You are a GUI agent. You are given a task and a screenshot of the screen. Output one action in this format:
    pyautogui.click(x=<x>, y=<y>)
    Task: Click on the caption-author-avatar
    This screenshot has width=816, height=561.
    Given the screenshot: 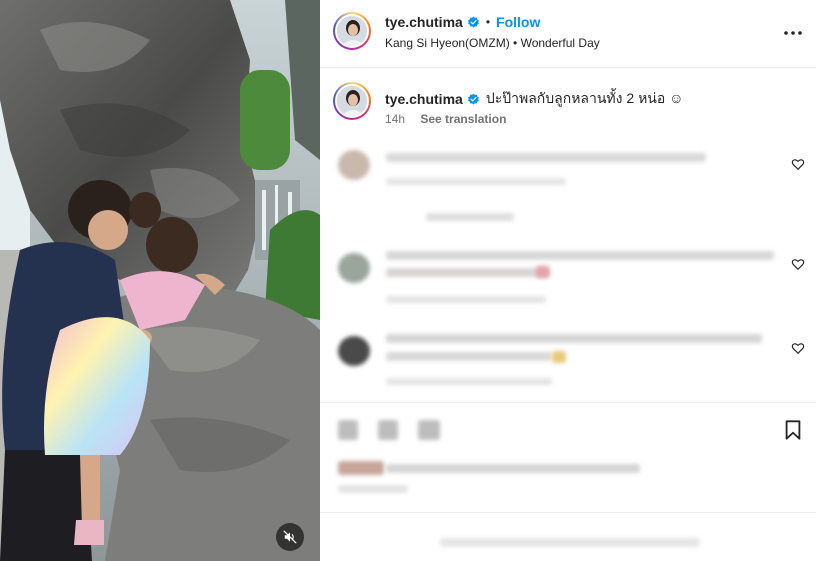 What is the action you would take?
    pyautogui.click(x=352, y=101)
    